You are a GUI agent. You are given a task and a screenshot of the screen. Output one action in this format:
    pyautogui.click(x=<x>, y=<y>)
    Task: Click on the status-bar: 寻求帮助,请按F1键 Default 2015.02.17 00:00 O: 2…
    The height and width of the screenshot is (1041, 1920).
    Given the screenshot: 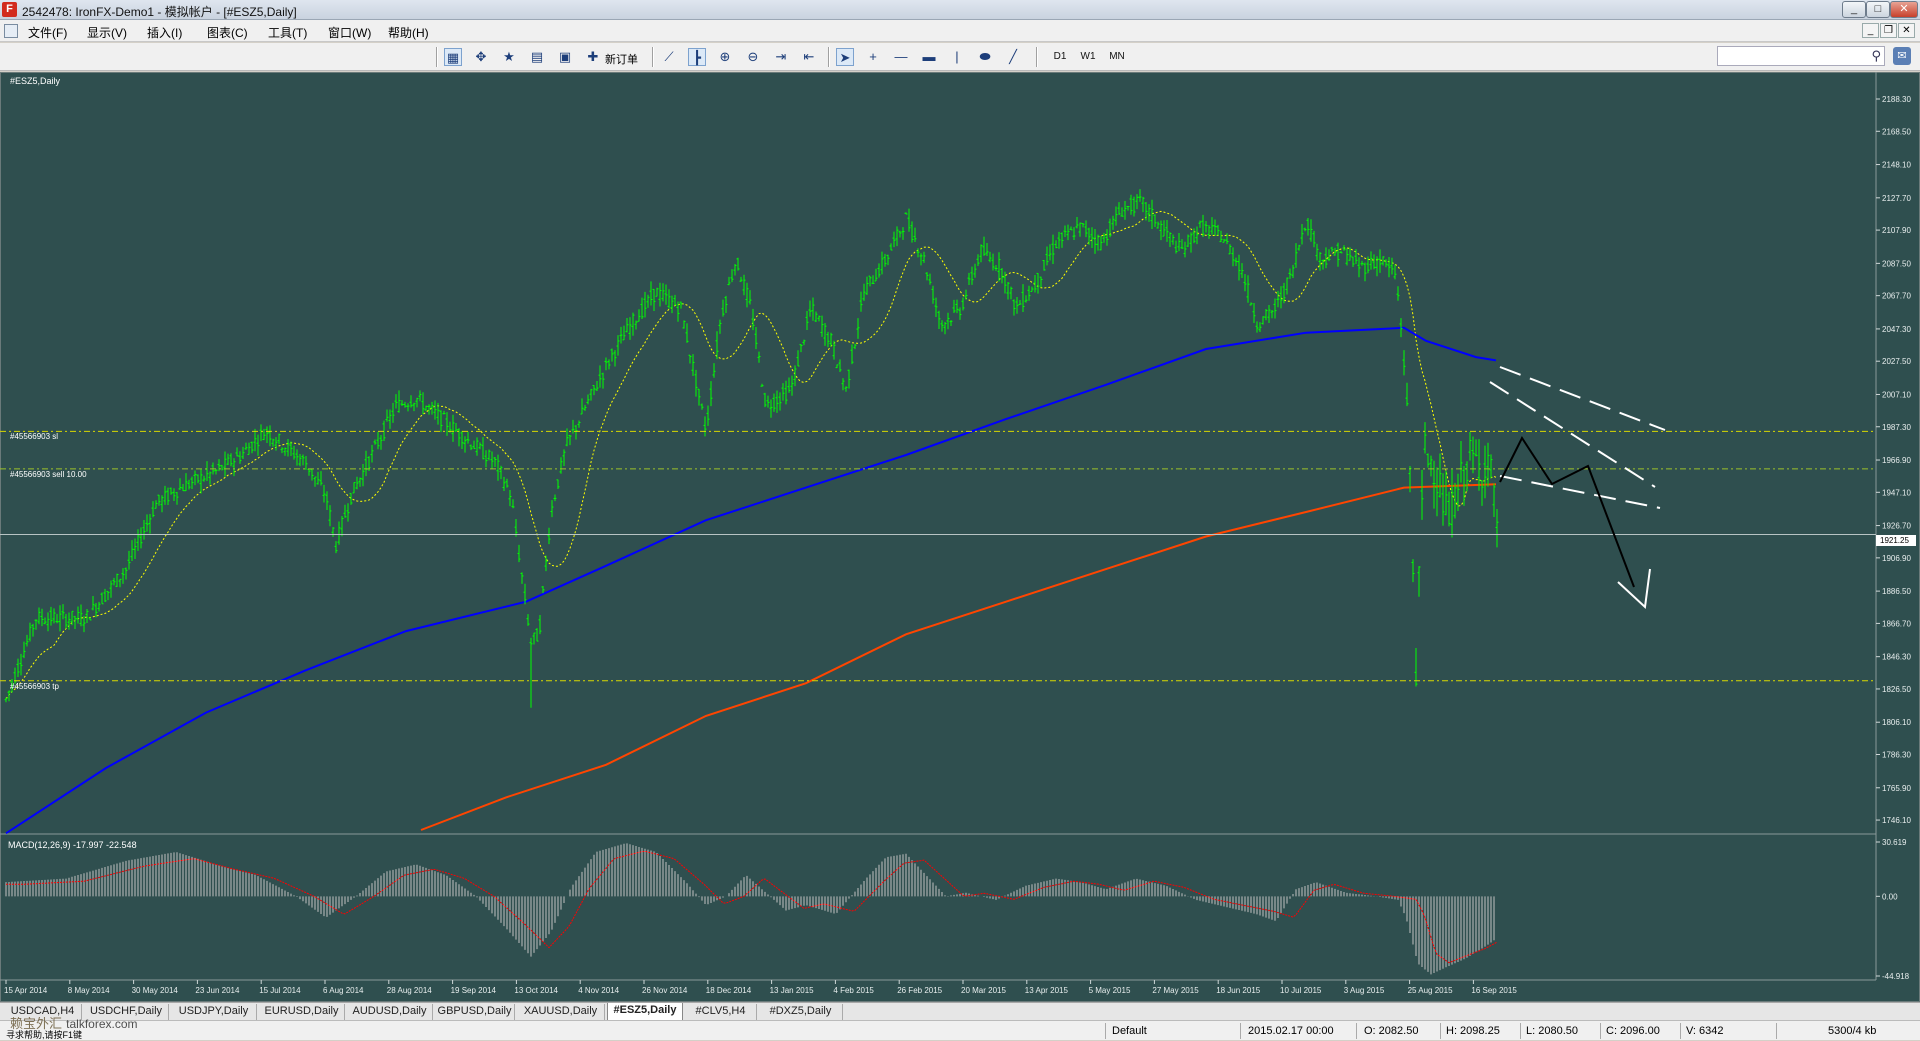 What is the action you would take?
    pyautogui.click(x=960, y=1030)
    